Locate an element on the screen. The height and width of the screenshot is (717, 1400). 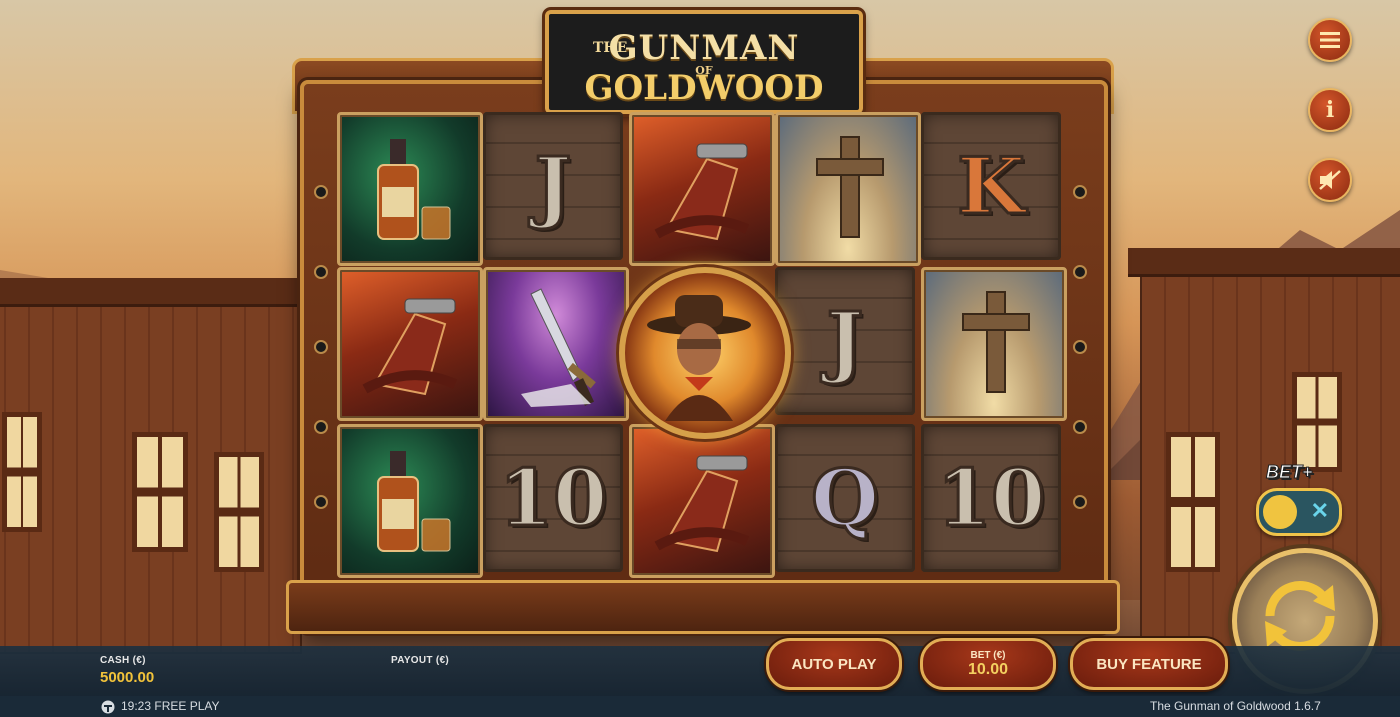
symbol-dagger is located at coordinates (556, 344).